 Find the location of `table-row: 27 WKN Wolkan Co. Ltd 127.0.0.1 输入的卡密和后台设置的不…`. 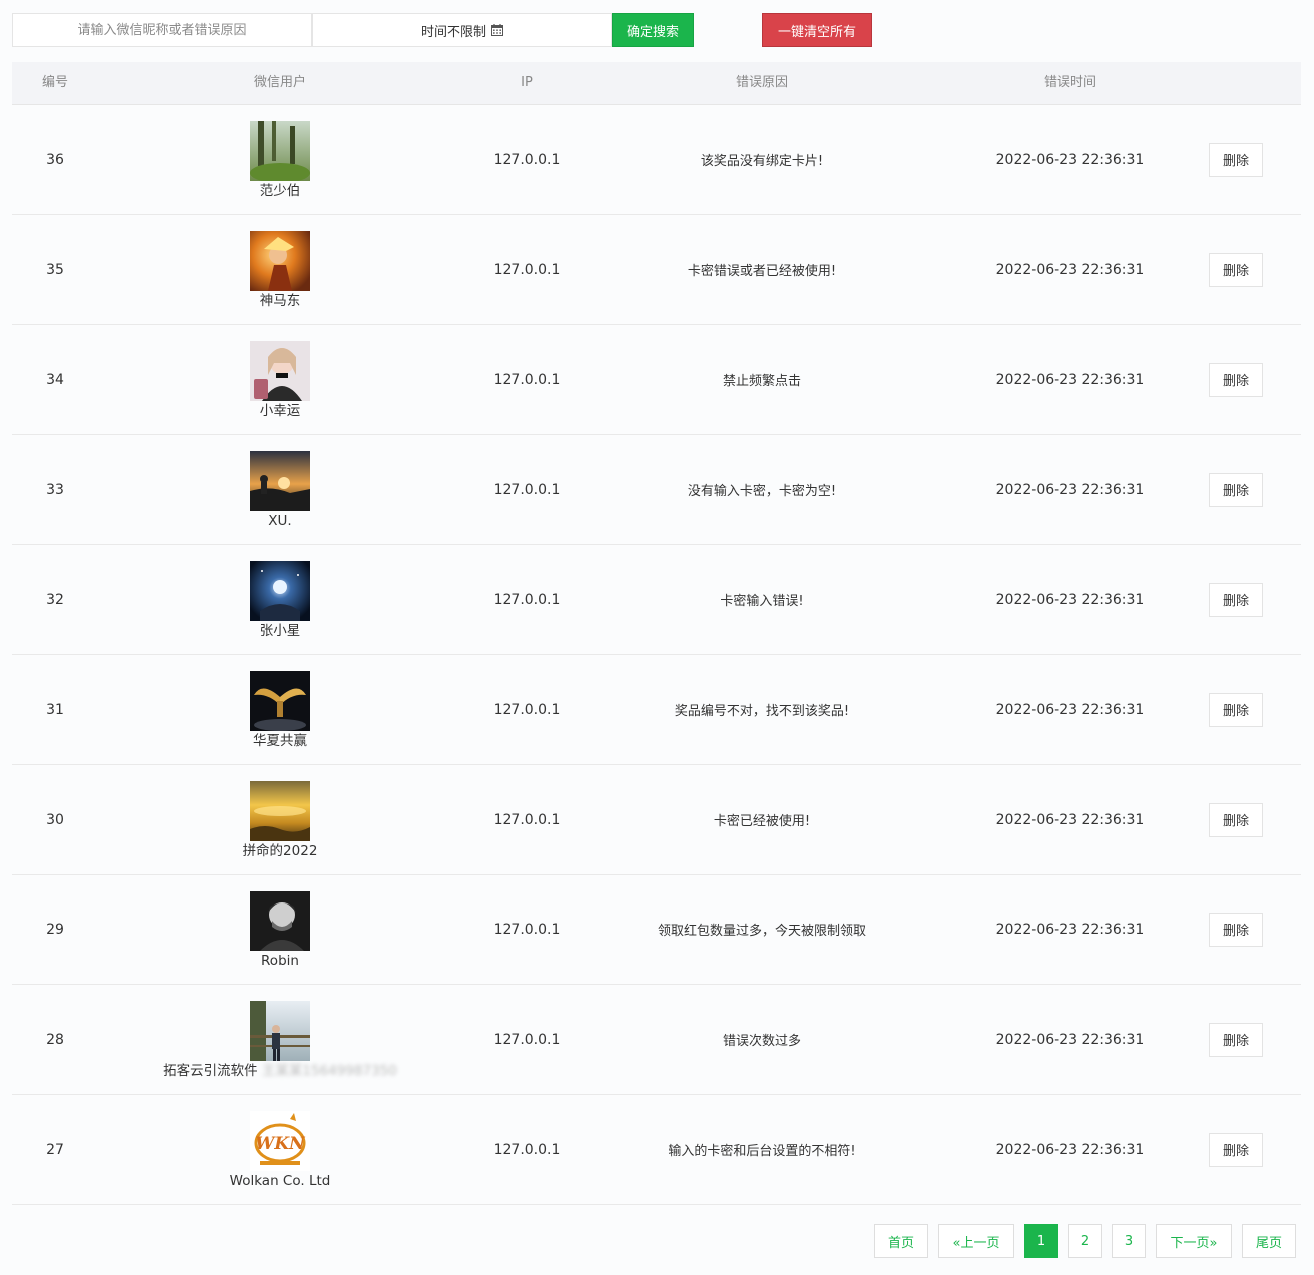

table-row: 27 WKN Wolkan Co. Ltd 127.0.0.1 输入的卡密和后台设置的不… is located at coordinates (656, 1150).